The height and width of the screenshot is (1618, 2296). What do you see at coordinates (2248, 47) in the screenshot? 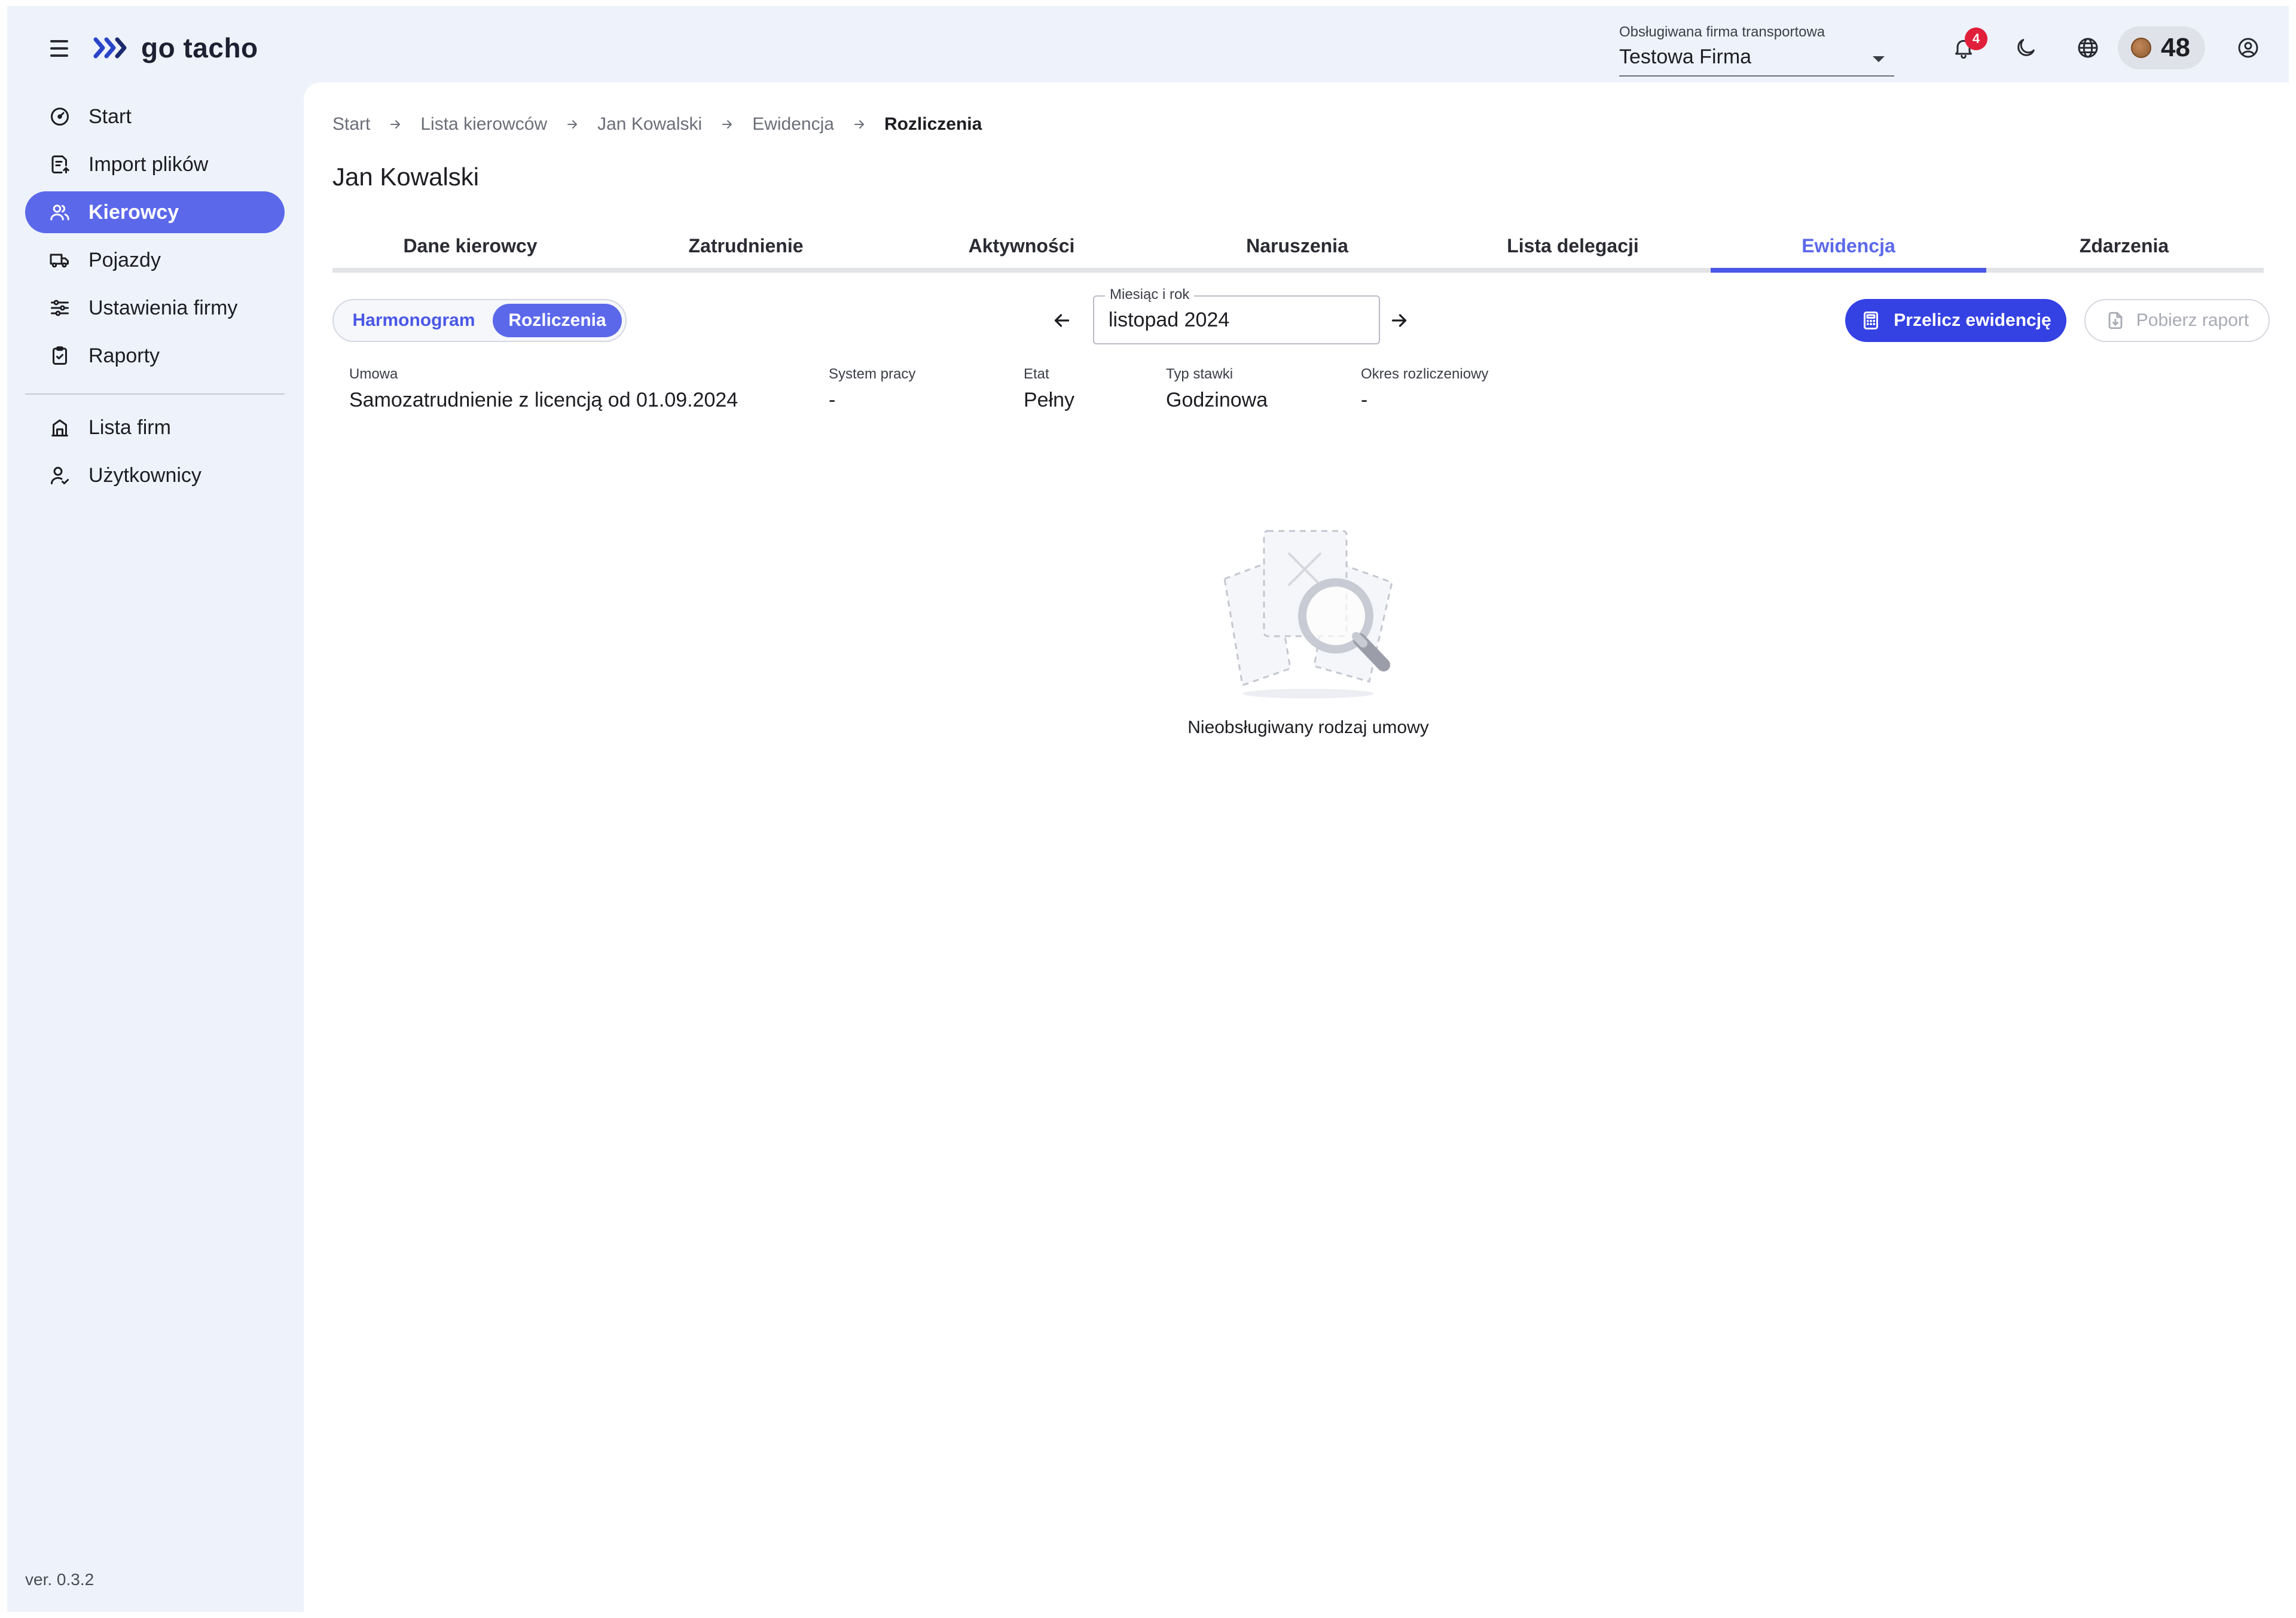
I see `account-button` at bounding box center [2248, 47].